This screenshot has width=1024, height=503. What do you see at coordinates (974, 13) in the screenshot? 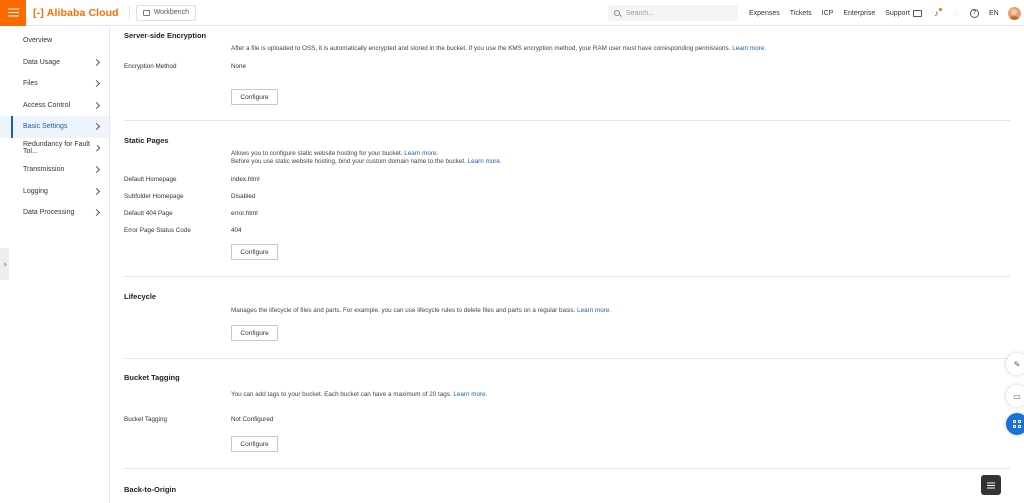
I see `help-icon: ?` at bounding box center [974, 13].